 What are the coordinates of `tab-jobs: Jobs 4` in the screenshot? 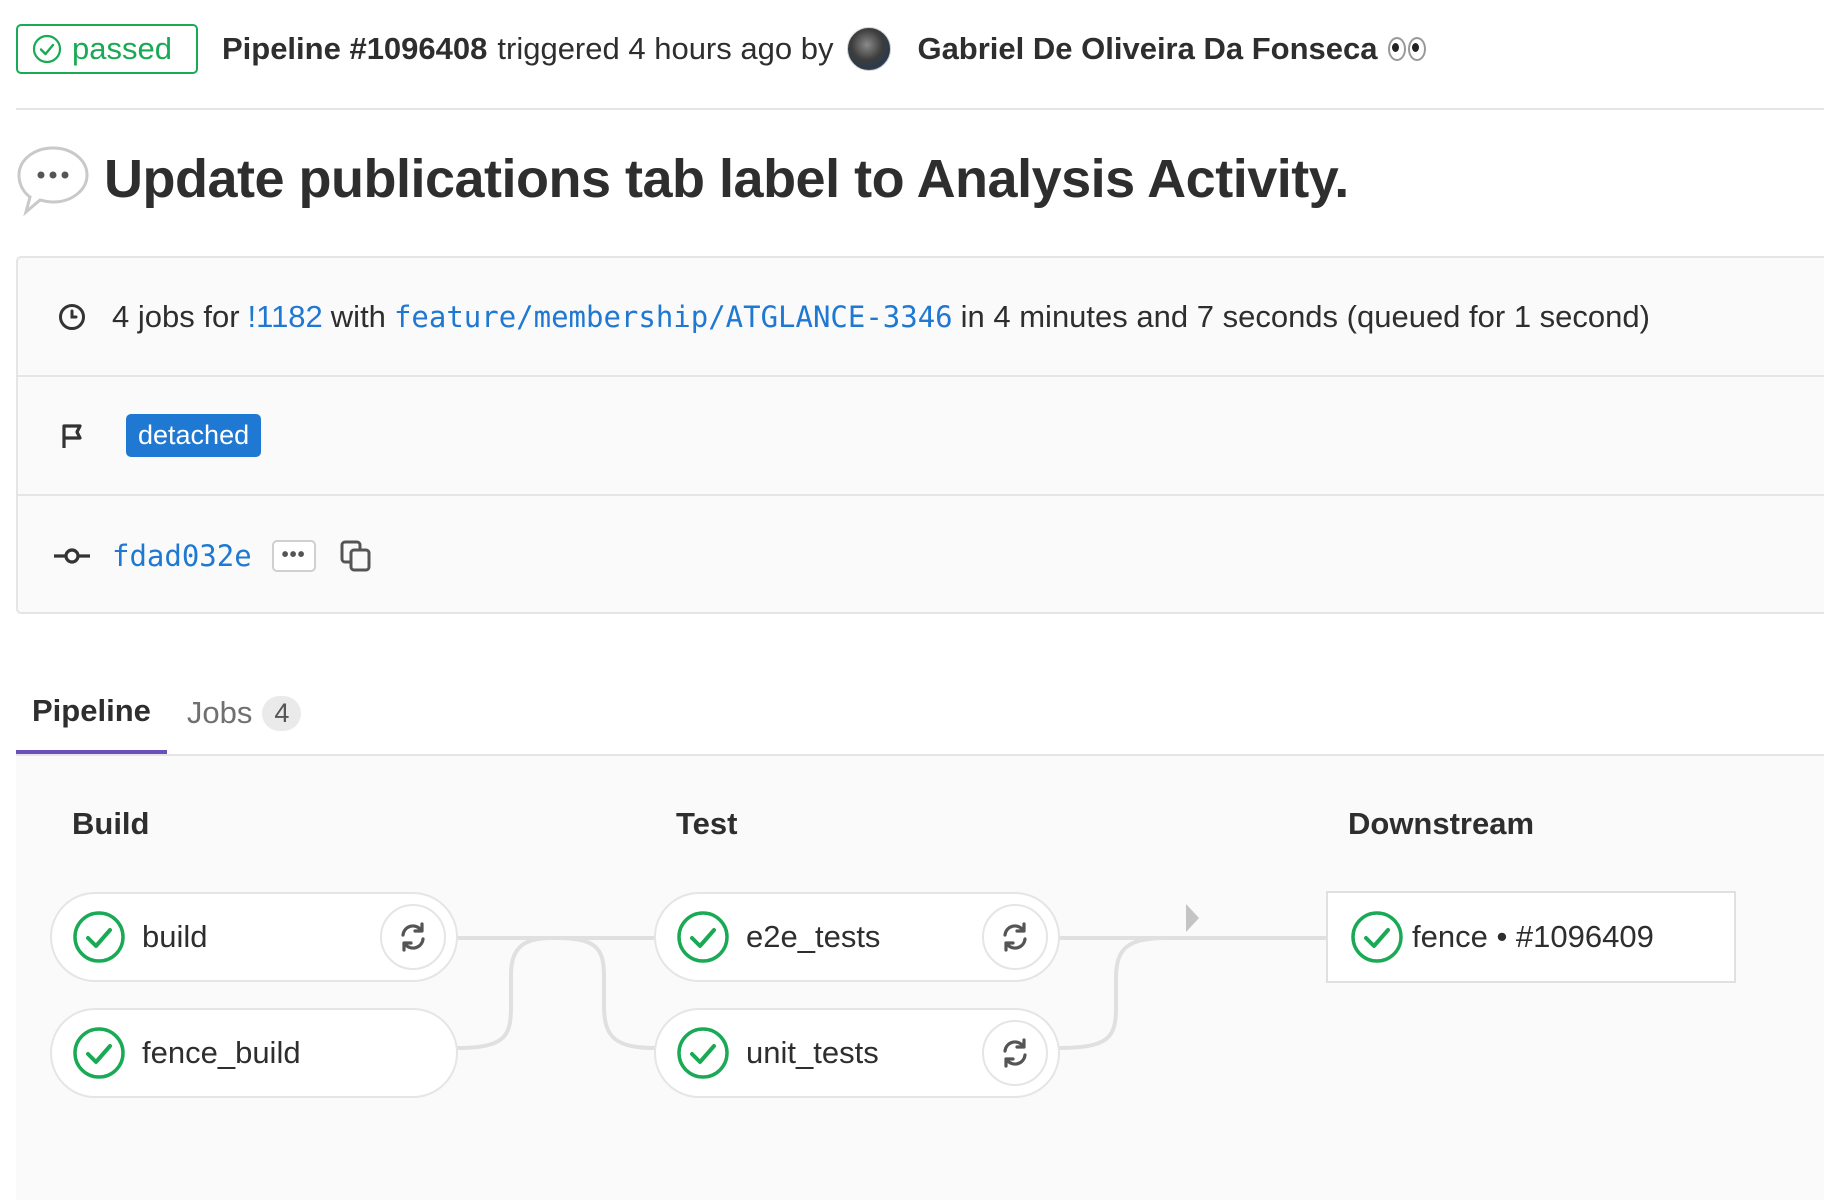 It's located at (244, 713).